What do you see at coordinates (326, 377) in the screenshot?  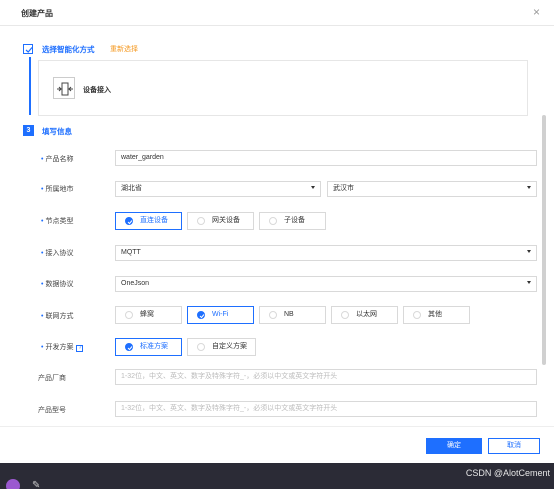 I see `manufacturer-input: 1-32位，中文、英文、数字及特殊字符_-，必须以中文或英文字符开头` at bounding box center [326, 377].